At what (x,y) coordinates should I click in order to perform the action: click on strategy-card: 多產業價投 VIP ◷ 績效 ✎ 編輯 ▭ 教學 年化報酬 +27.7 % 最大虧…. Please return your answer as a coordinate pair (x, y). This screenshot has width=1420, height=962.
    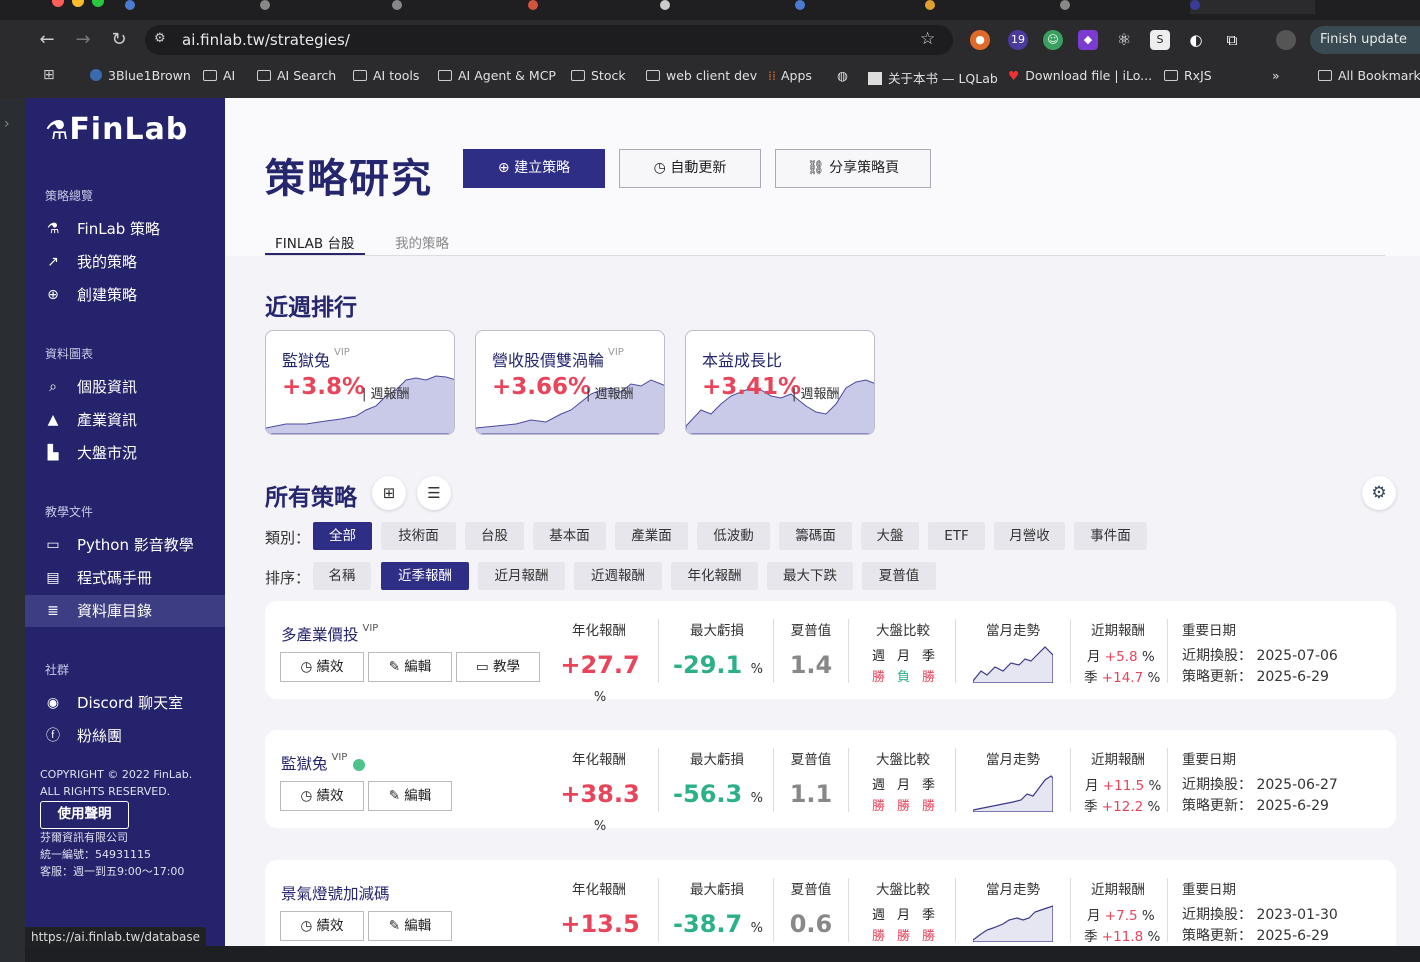
    Looking at the image, I should click on (830, 653).